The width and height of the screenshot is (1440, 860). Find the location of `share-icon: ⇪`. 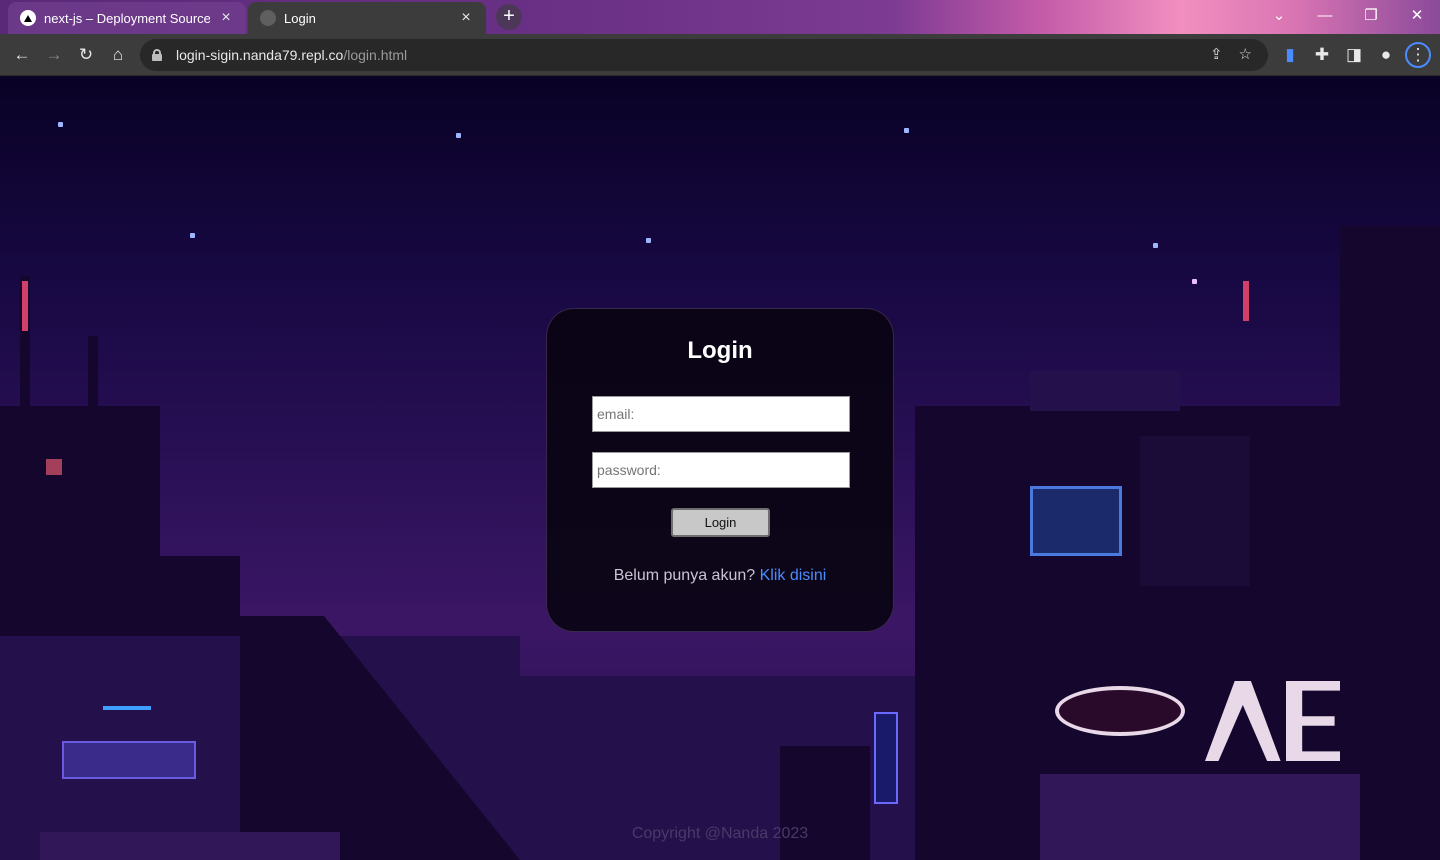

share-icon: ⇪ is located at coordinates (1216, 54).